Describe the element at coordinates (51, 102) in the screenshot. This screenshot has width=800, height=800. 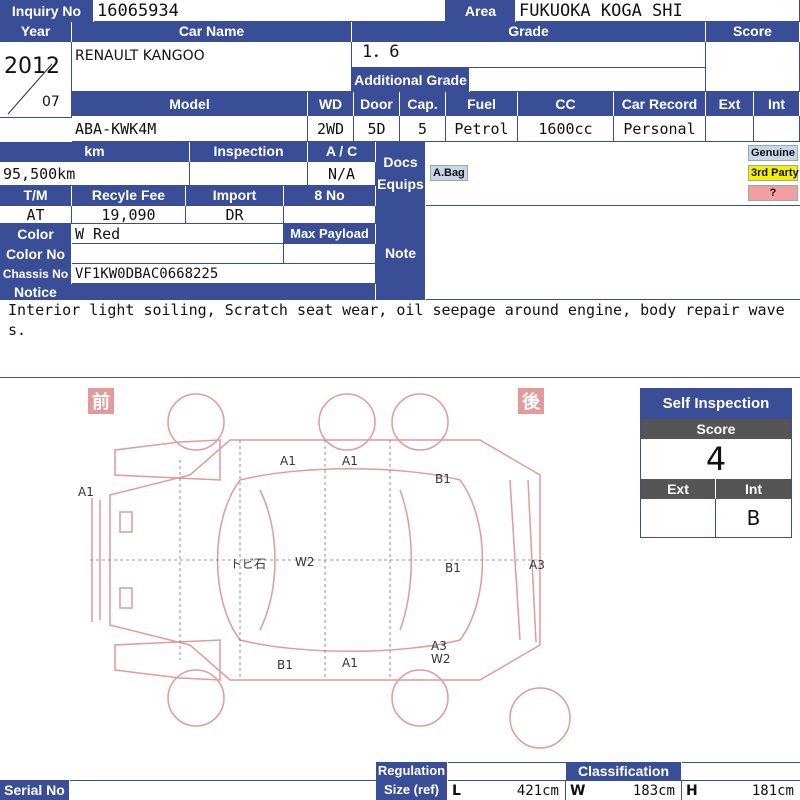
I see `month-value: 07` at that location.